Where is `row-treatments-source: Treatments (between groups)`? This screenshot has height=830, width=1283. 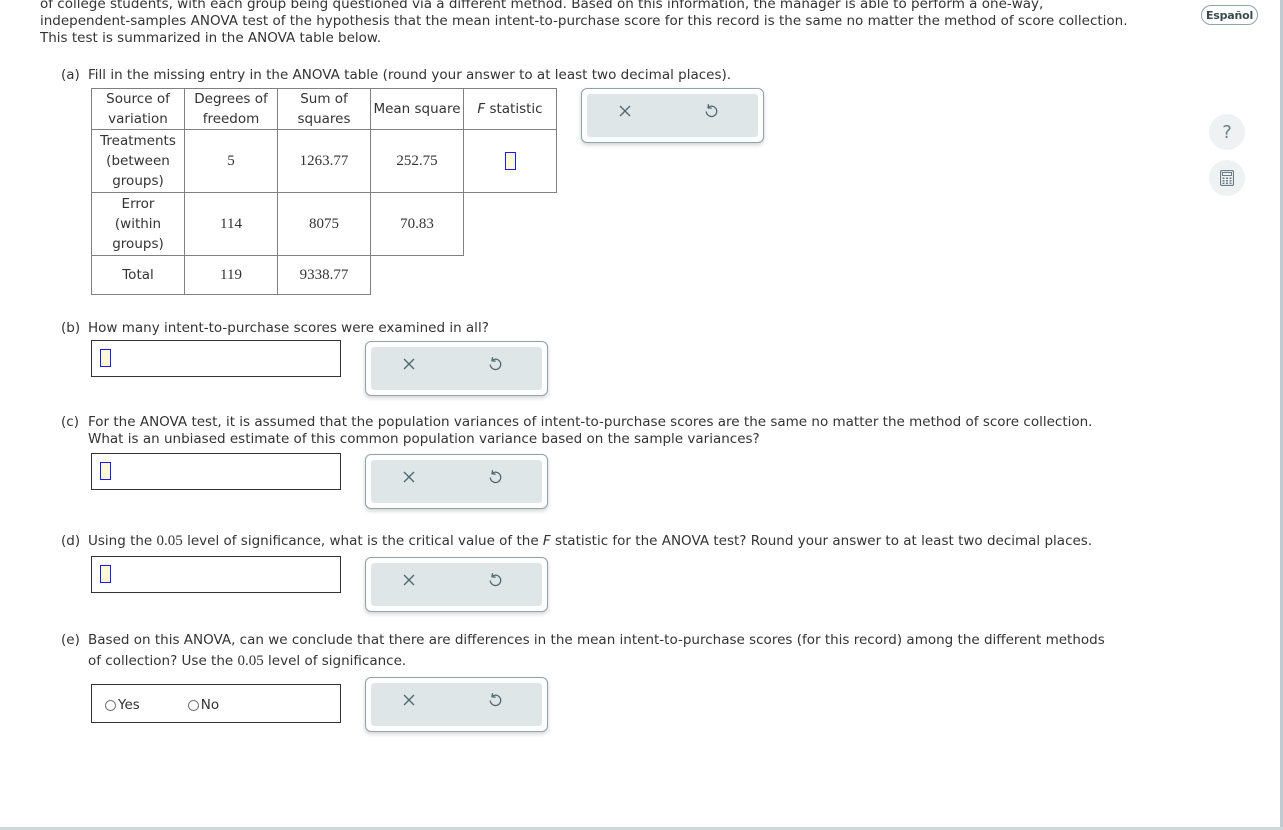
row-treatments-source: Treatments (between groups) is located at coordinates (138, 161).